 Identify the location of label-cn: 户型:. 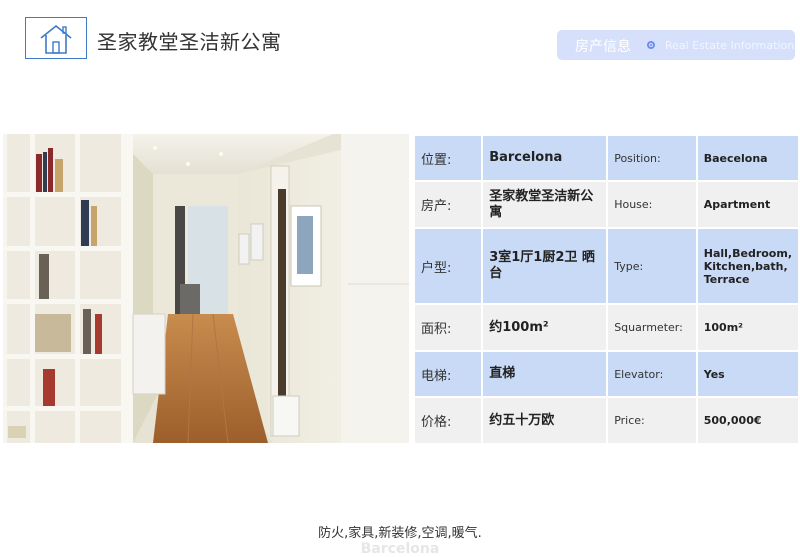
(448, 266).